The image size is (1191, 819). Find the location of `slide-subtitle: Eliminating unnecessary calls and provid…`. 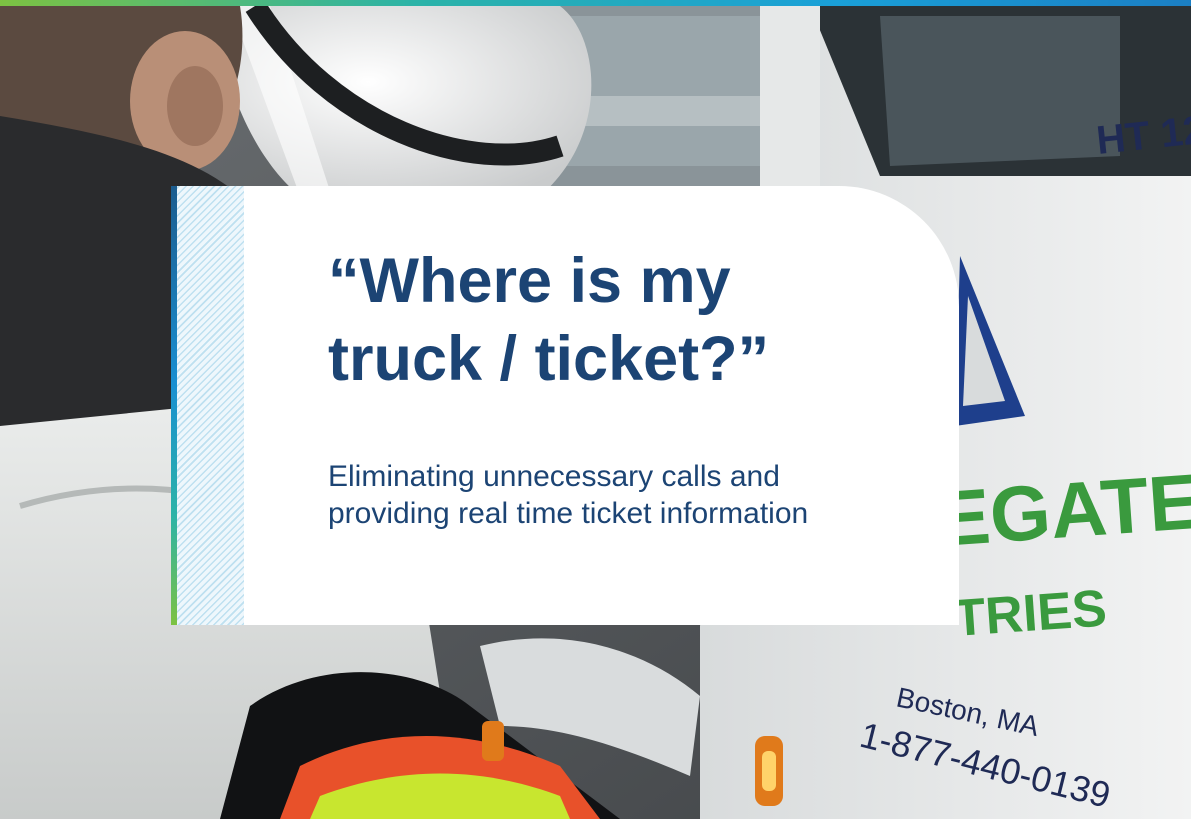

slide-subtitle: Eliminating unnecessary calls and provid… is located at coordinates (568, 495).